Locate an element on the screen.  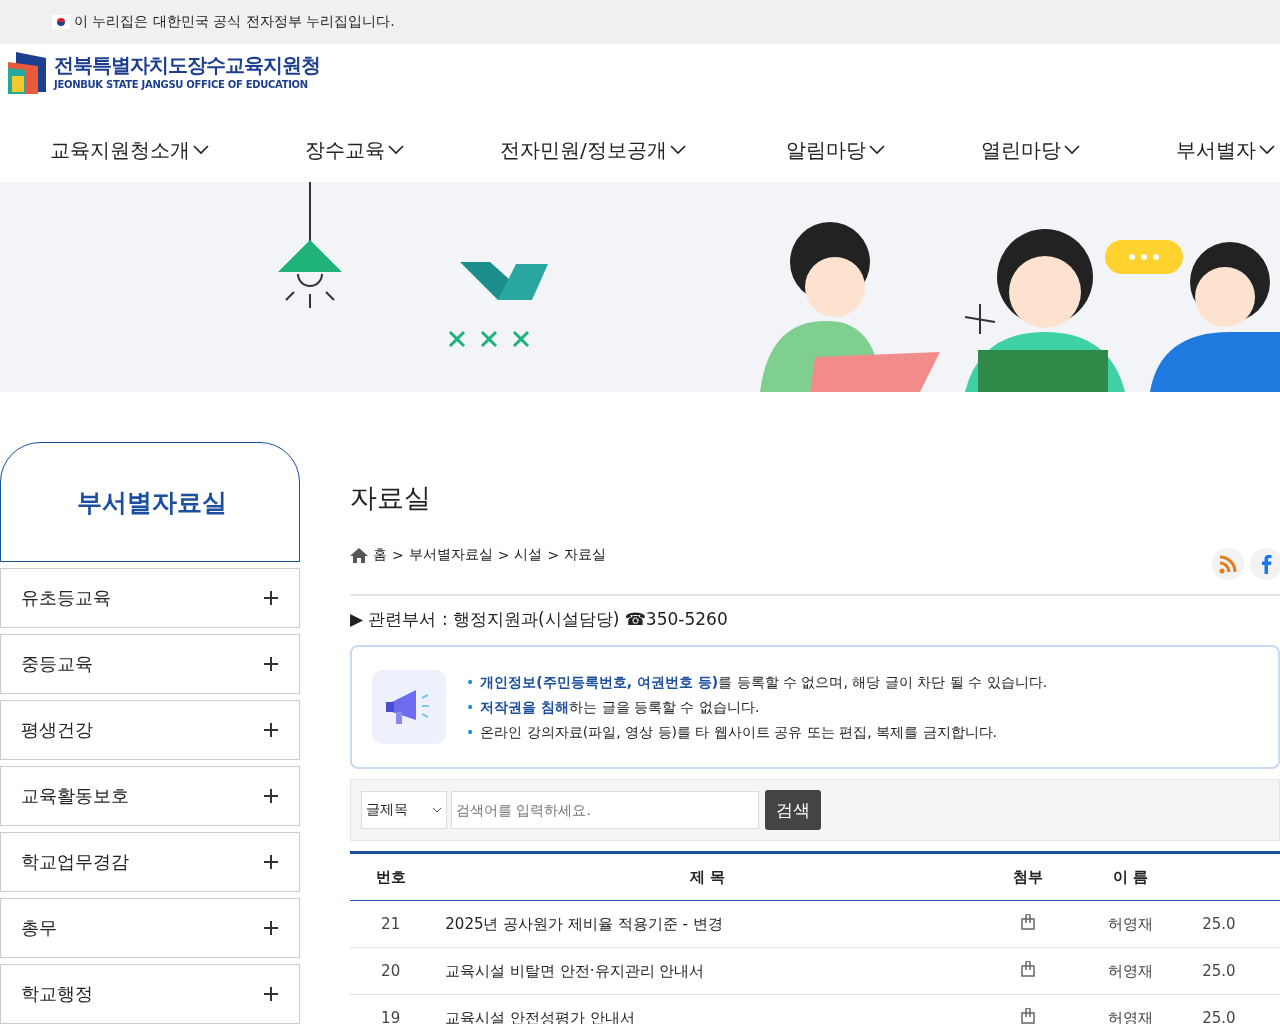
notice-text: • 개인정보(주민등록번호, 여권번호 등)를 등록할 수 없으며, 해당 글이 차단 될 수 있습니다. is located at coordinates (757, 682).